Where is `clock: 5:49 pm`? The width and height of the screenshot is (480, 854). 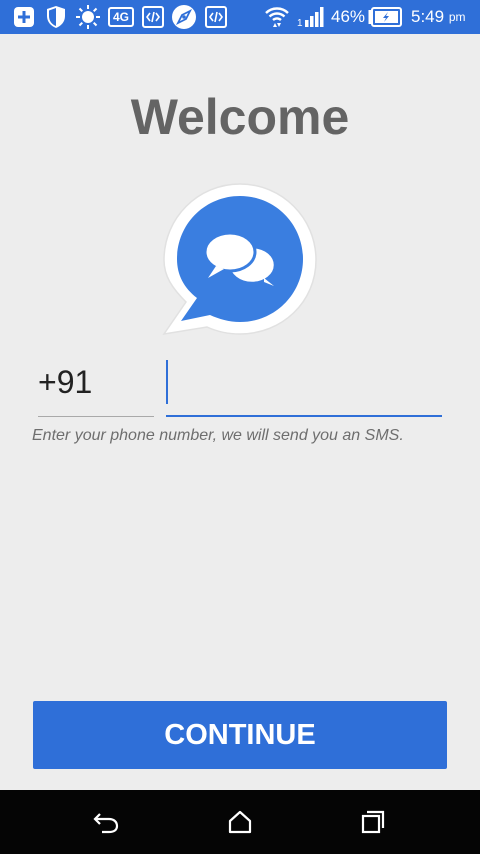 clock: 5:49 pm is located at coordinates (438, 17).